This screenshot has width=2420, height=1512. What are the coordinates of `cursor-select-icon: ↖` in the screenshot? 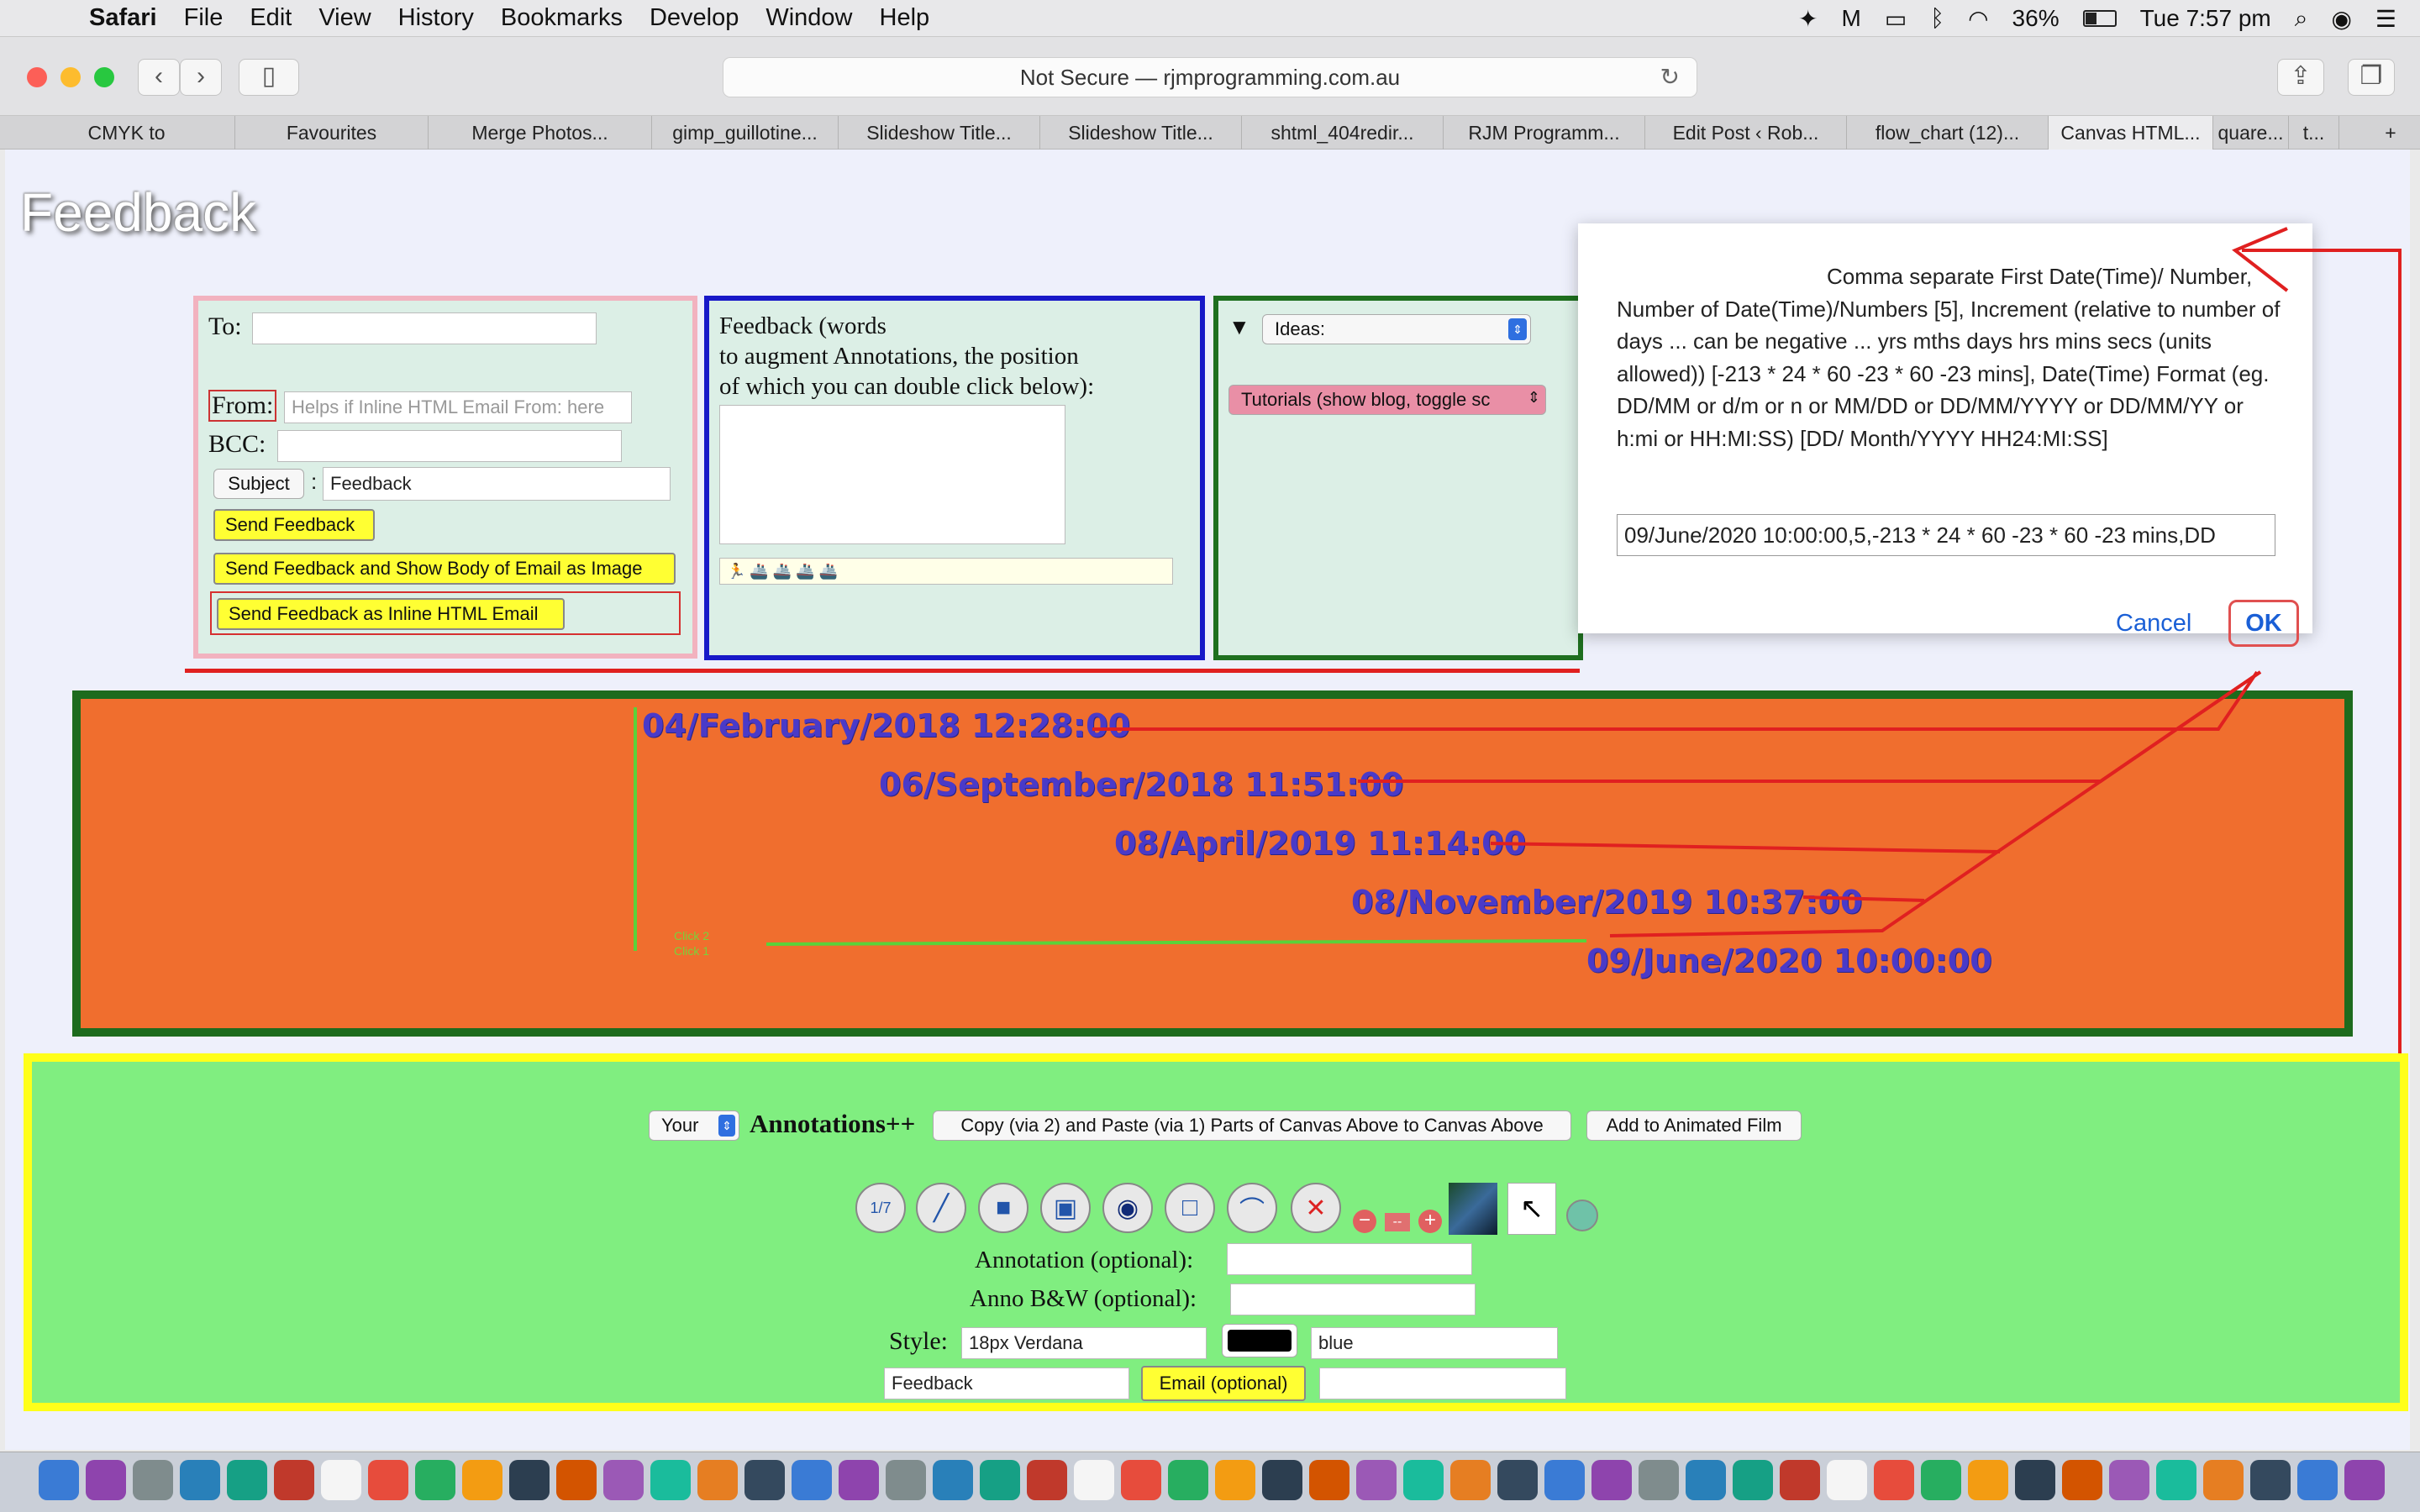 It's located at (1531, 1209).